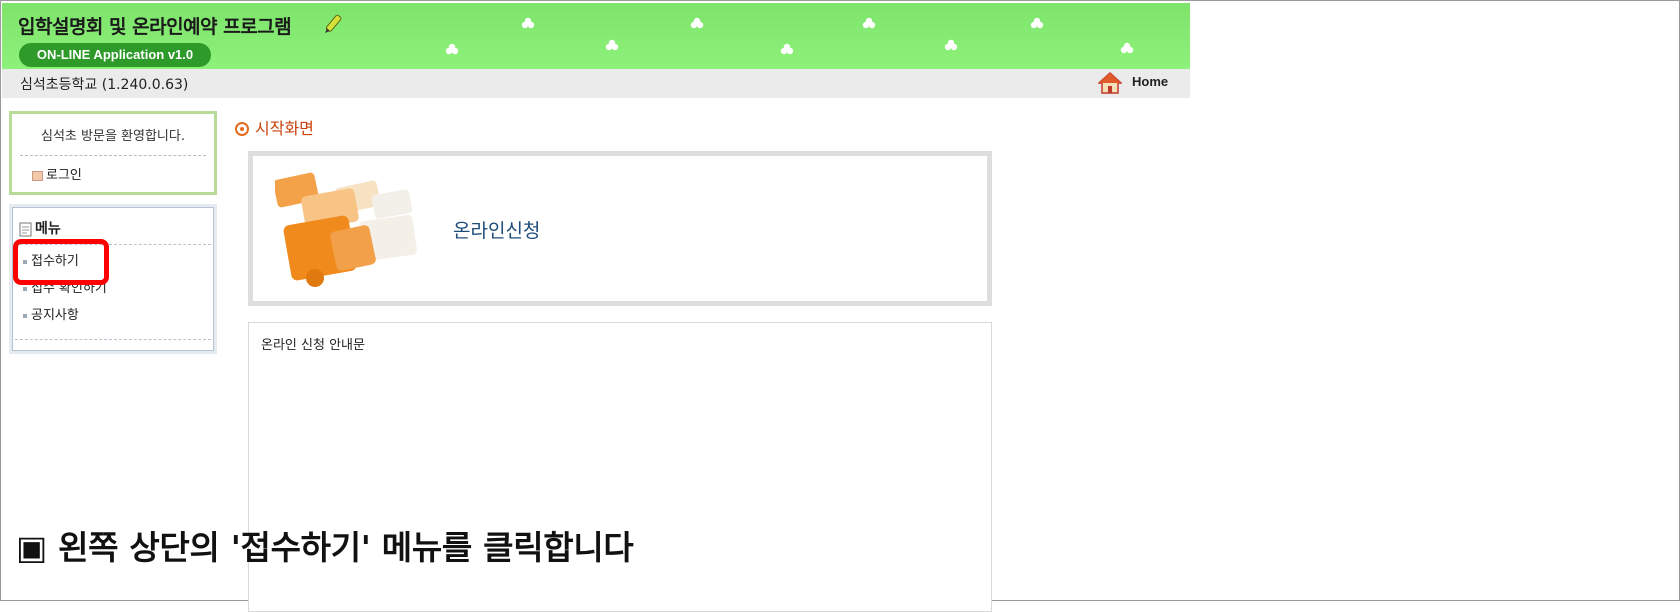 This screenshot has height=612, width=1680. I want to click on menu-item-label: 공지사항, so click(55, 315).